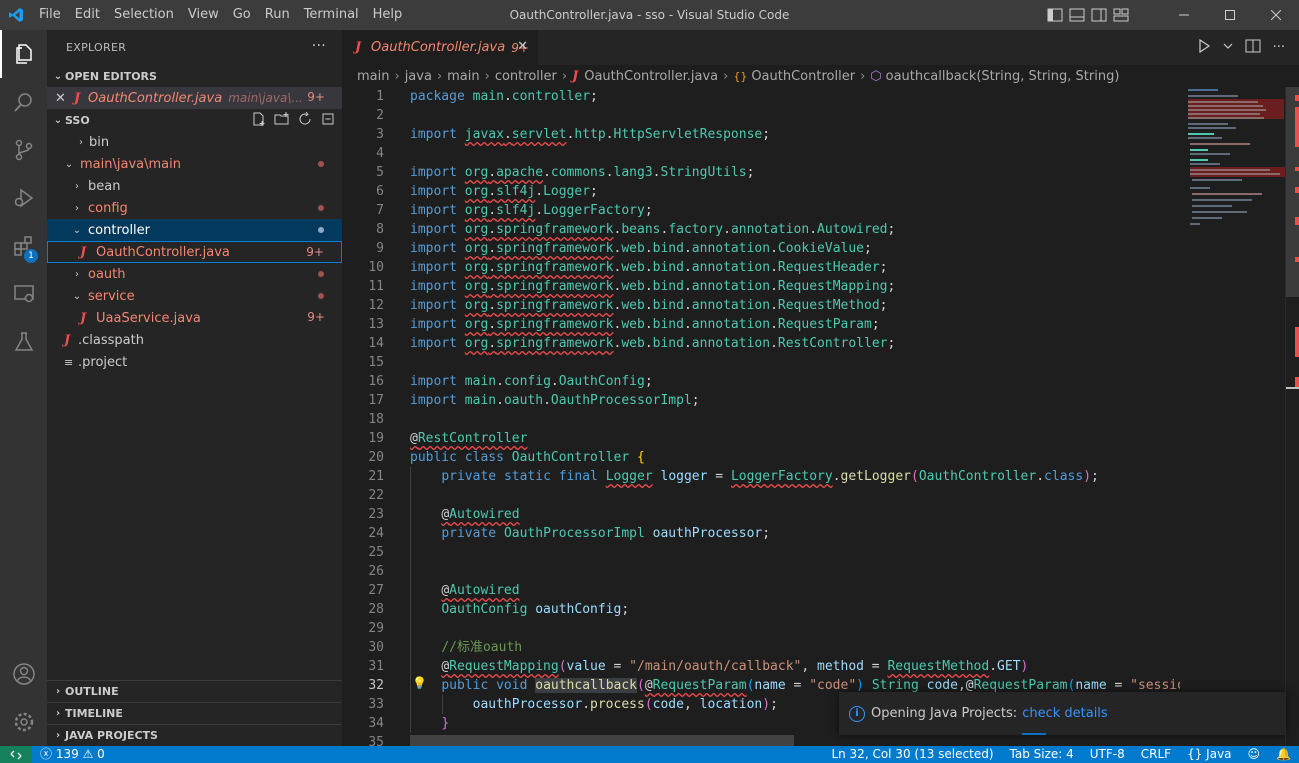 The height and width of the screenshot is (763, 1299). Describe the element at coordinates (315, 252) in the screenshot. I see `problems-badge: 9+` at that location.